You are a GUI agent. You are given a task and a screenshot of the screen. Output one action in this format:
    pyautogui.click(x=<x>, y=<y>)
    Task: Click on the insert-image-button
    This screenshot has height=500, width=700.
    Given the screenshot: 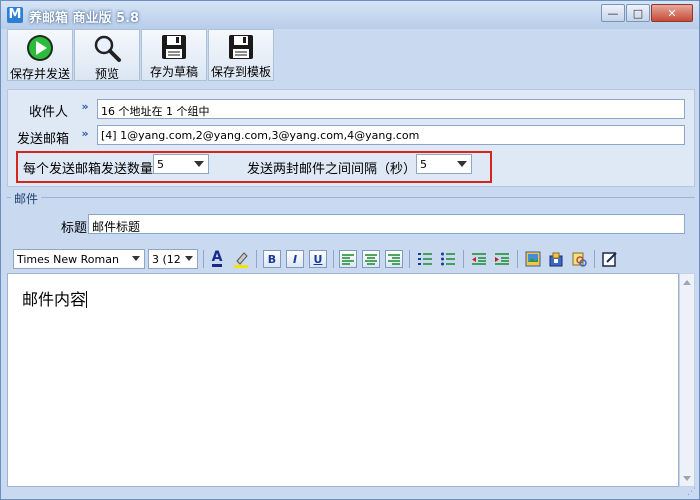 What is the action you would take?
    pyautogui.click(x=533, y=259)
    